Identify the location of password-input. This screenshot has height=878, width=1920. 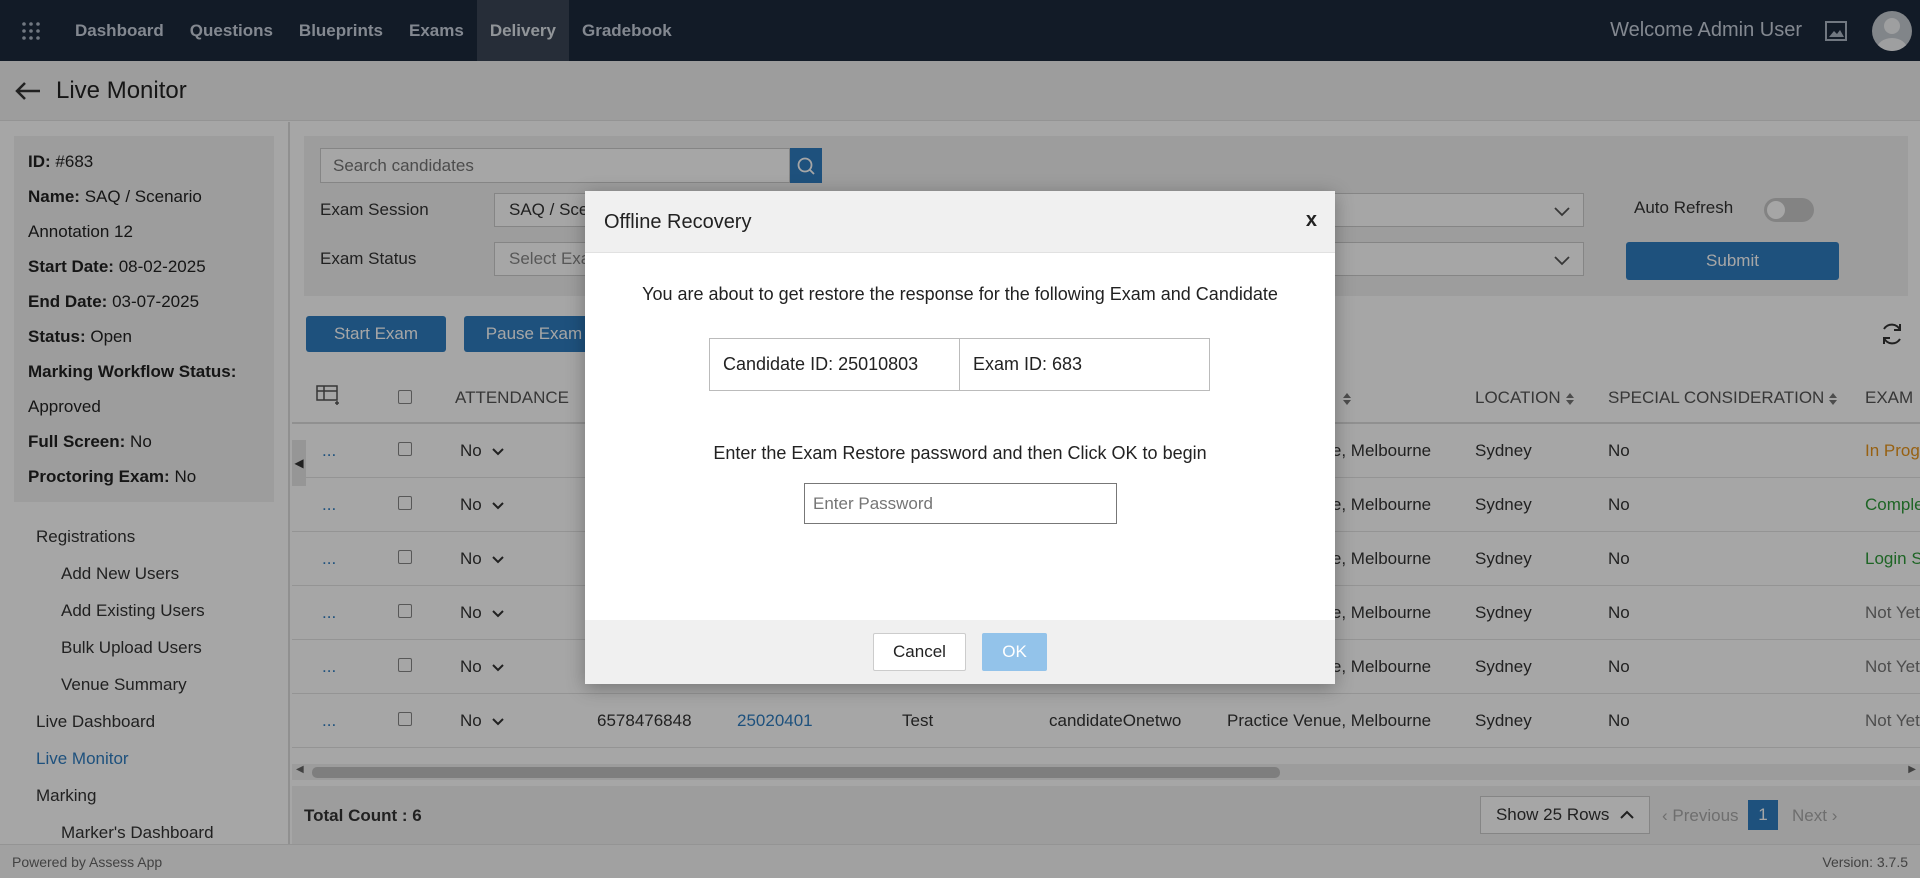
(960, 503).